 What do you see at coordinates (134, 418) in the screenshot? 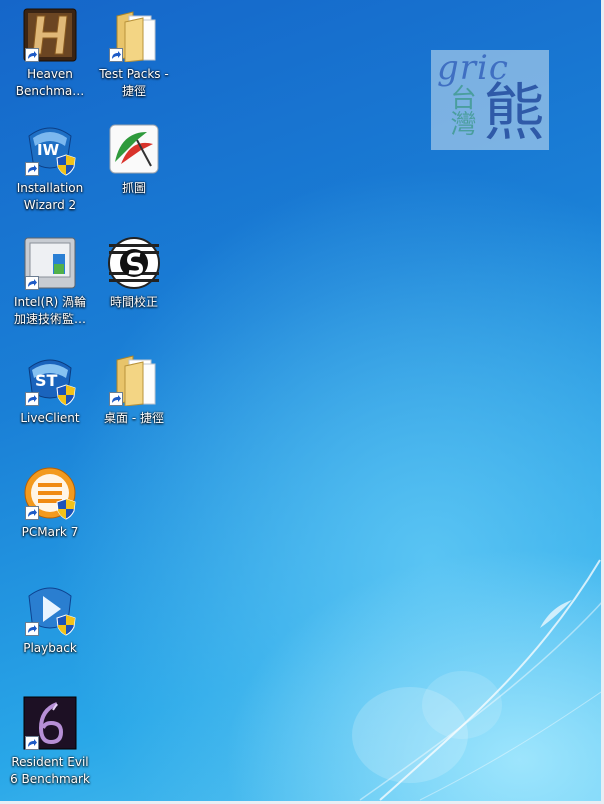
I see `icon-label: 桌面 - 捷徑` at bounding box center [134, 418].